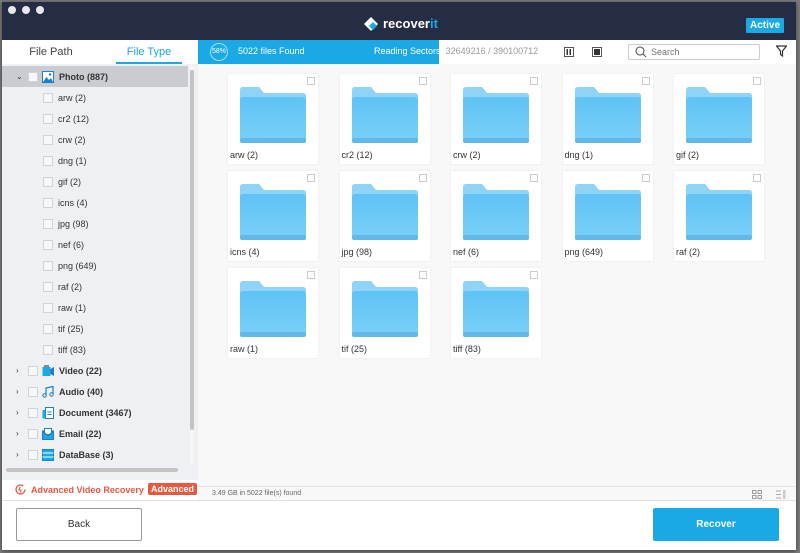 This screenshot has width=800, height=553. What do you see at coordinates (781, 494) in the screenshot?
I see `list-view-icon` at bounding box center [781, 494].